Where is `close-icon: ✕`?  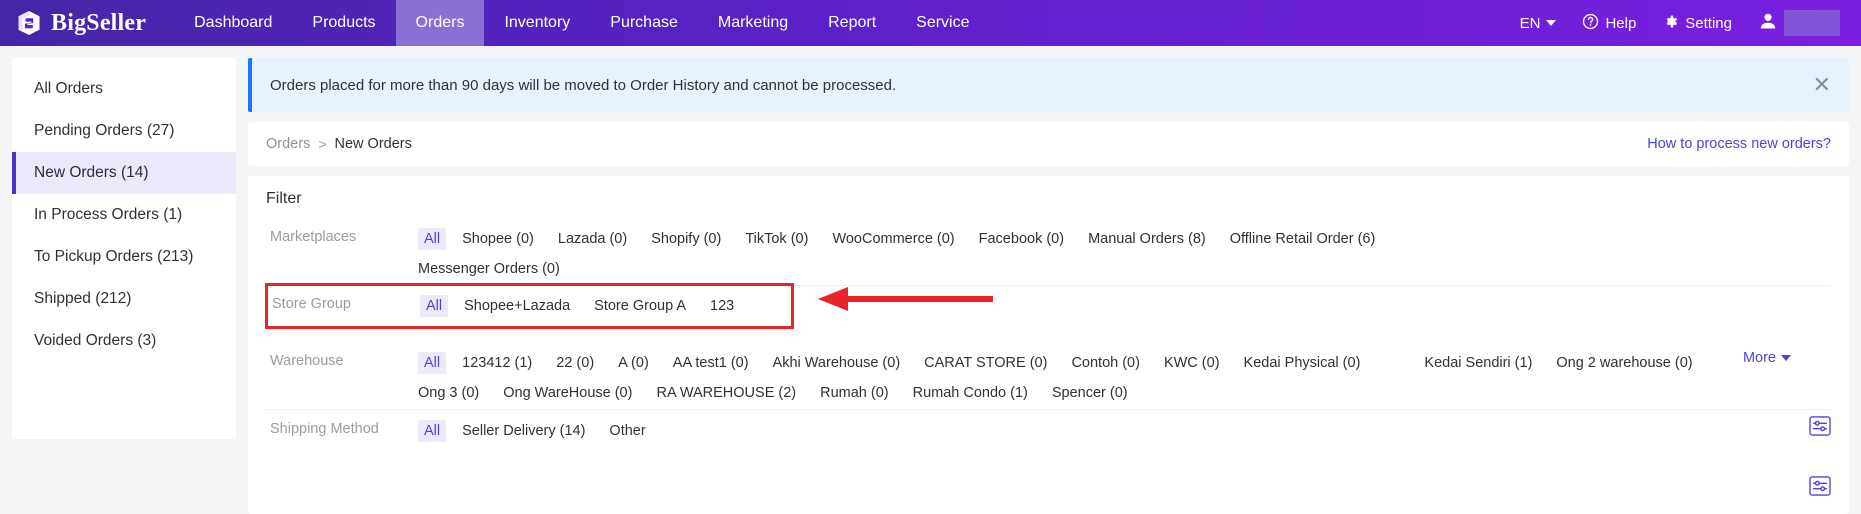 close-icon: ✕ is located at coordinates (1822, 85).